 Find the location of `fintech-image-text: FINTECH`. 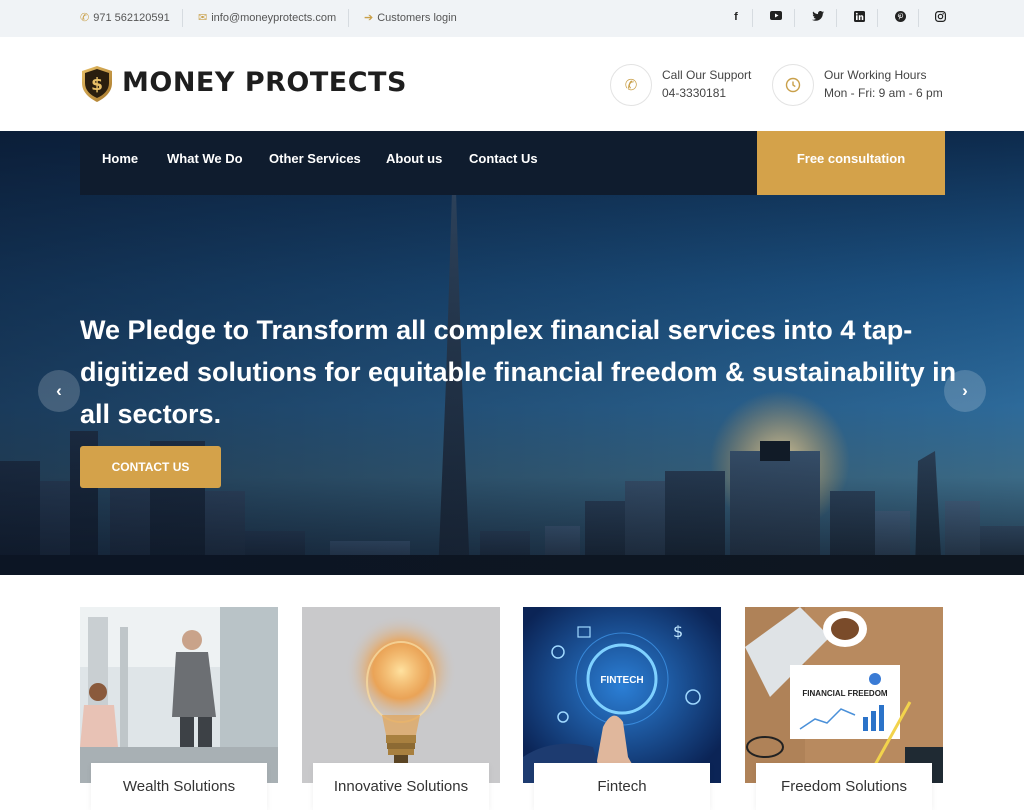

fintech-image-text: FINTECH is located at coordinates (621, 680).